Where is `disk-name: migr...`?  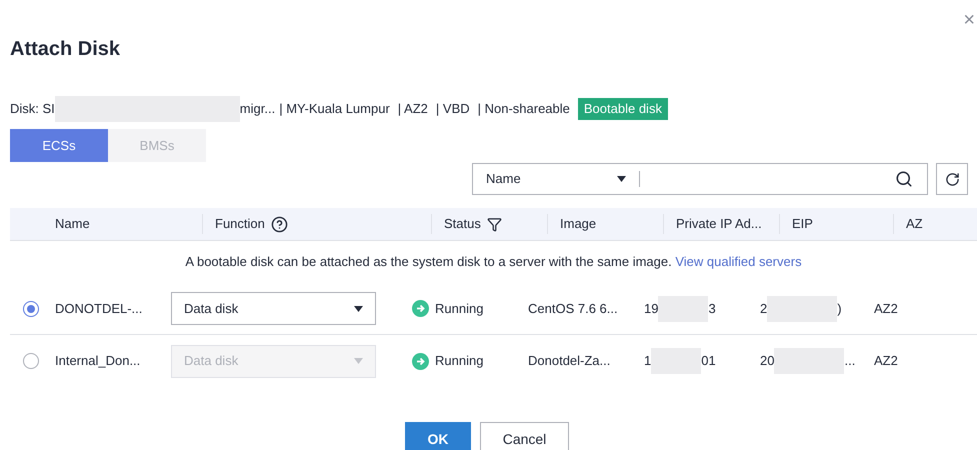
disk-name: migr... is located at coordinates (258, 109).